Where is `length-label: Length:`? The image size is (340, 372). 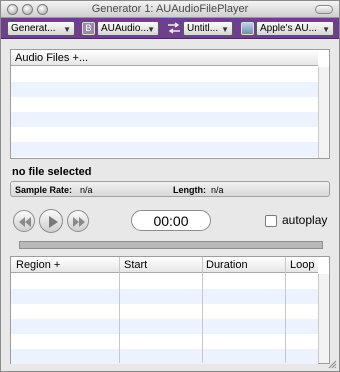
length-label: Length: is located at coordinates (189, 190).